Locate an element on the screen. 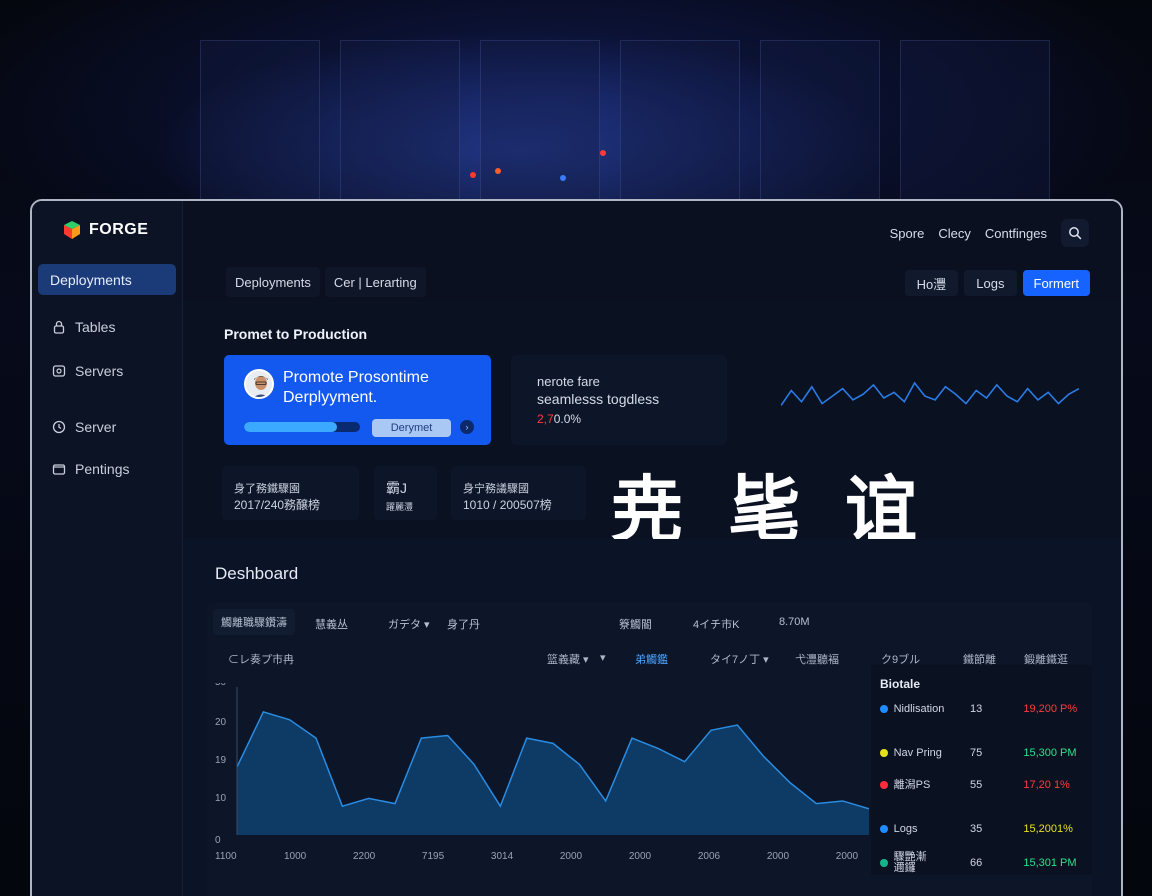 The height and width of the screenshot is (896, 1152). brand-logo: FORGE is located at coordinates (105, 230).